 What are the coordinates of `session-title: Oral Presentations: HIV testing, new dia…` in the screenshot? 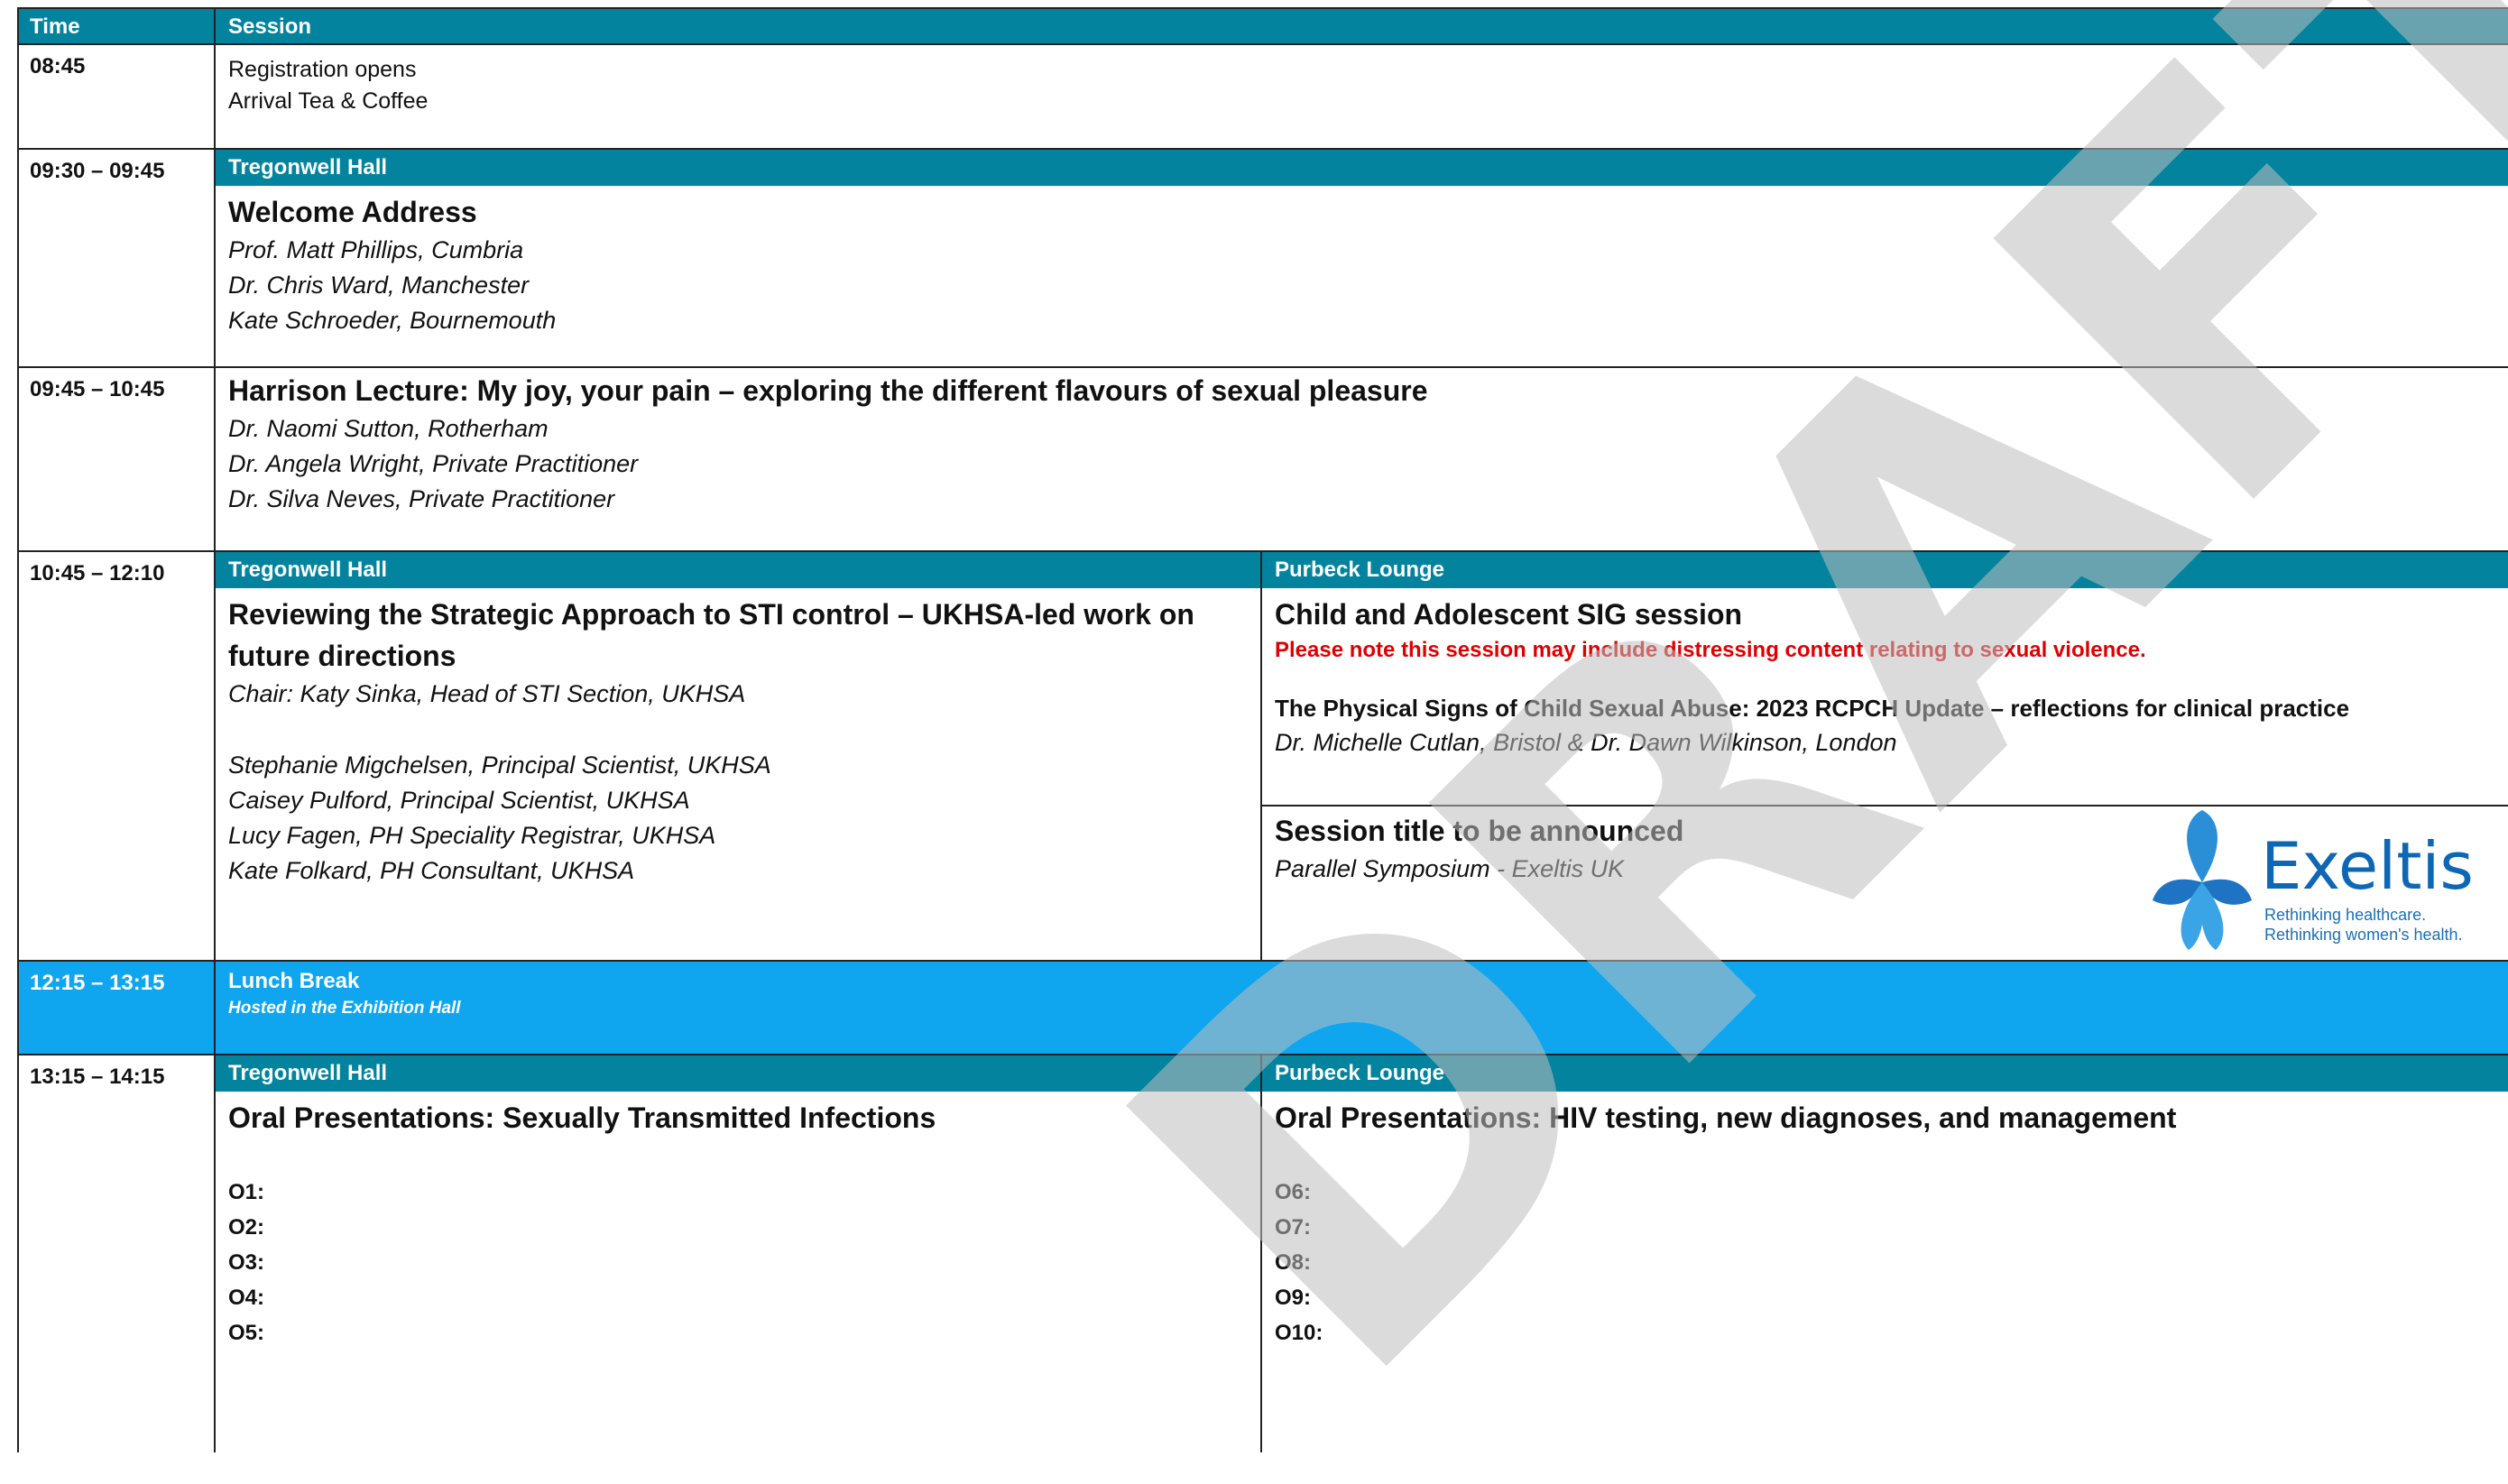 It's located at (1726, 1117).